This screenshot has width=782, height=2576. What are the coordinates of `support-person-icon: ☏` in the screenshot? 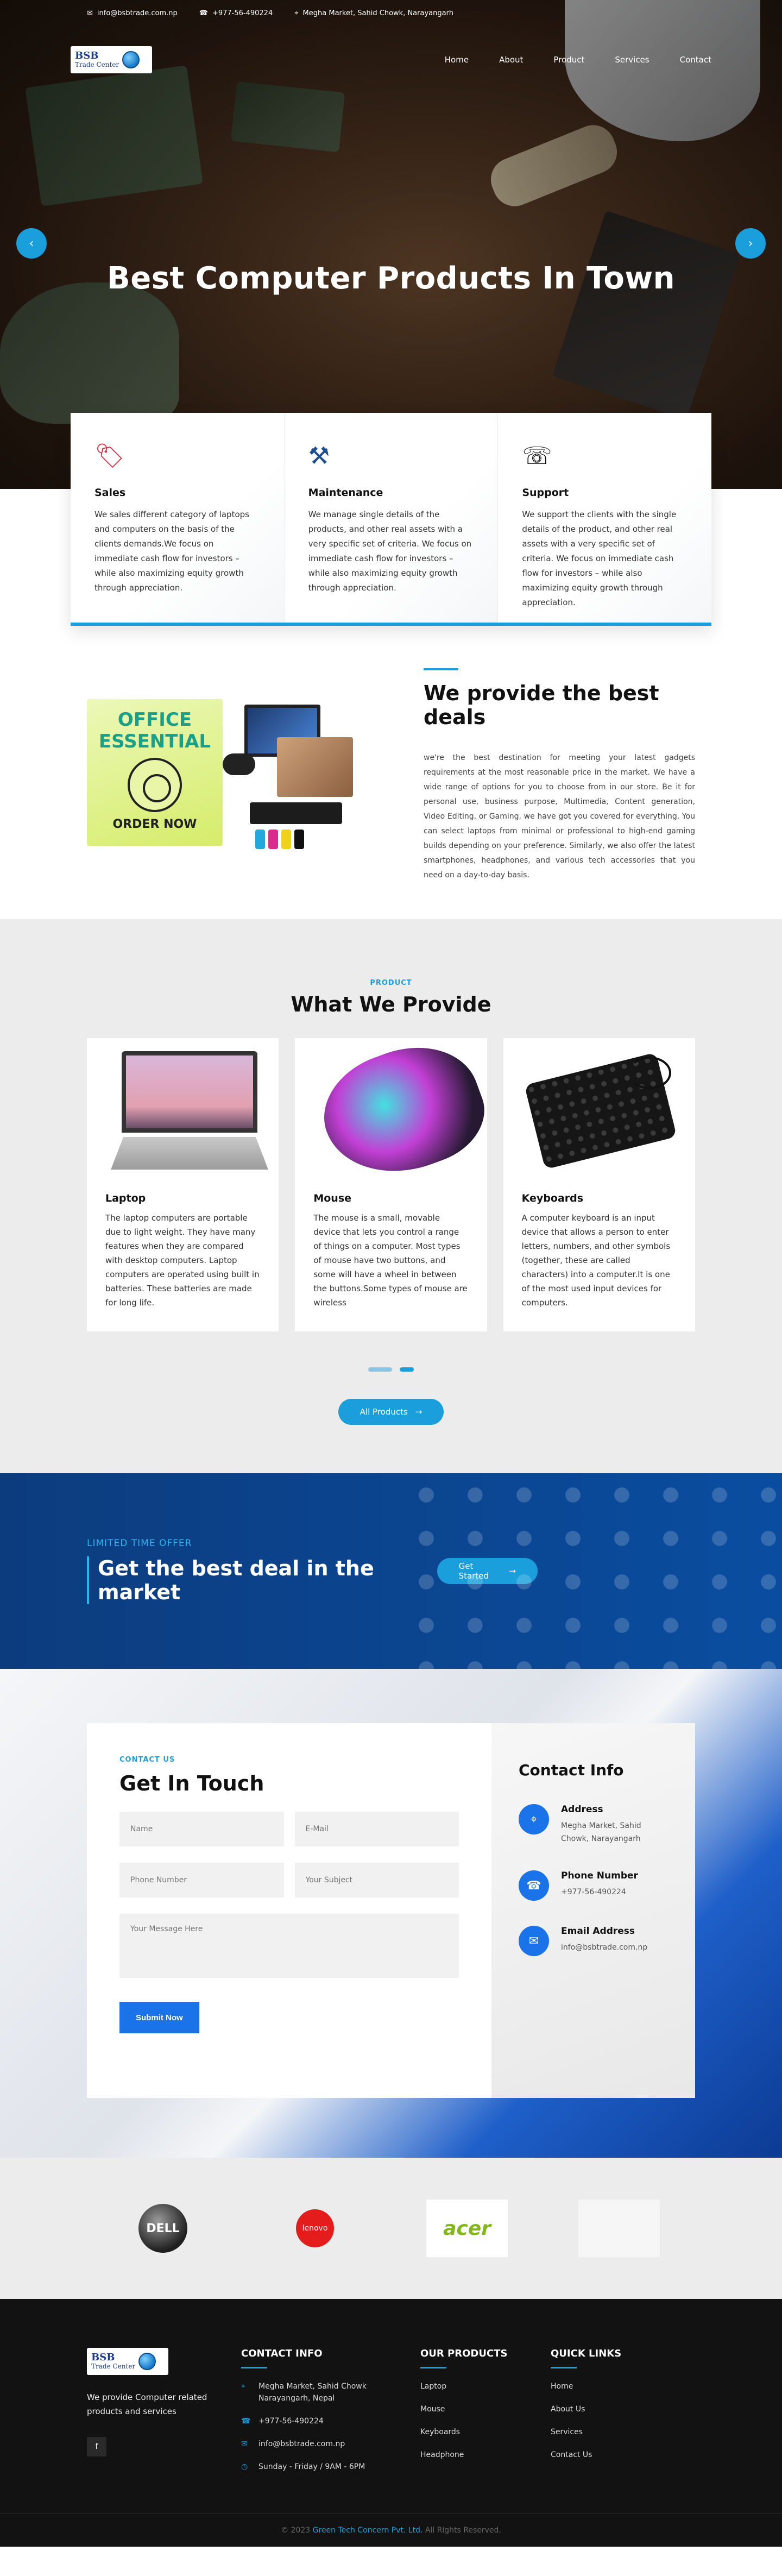 It's located at (537, 456).